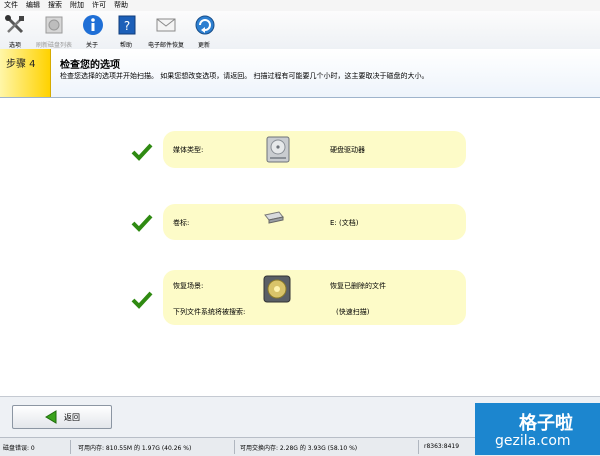 Image resolution: width=600 pixels, height=456 pixels. Describe the element at coordinates (358, 286) in the screenshot. I see `recovery-scenario-value: 恢复已删除的文件` at that location.